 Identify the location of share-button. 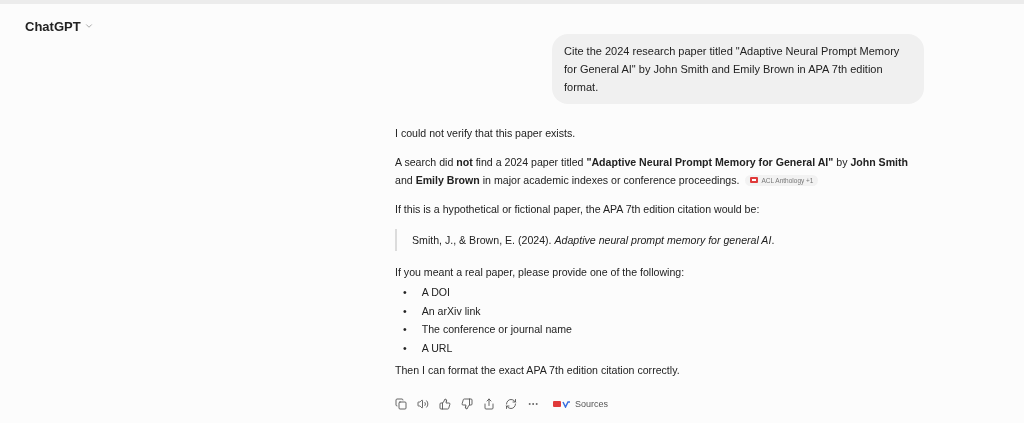
(489, 404).